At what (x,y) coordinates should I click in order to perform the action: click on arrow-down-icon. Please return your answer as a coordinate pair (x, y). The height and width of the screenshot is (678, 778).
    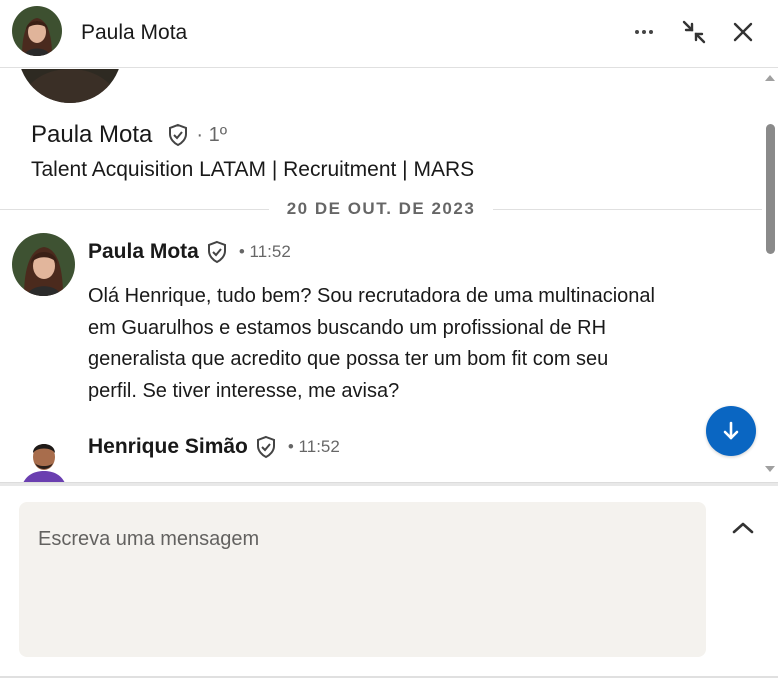
    Looking at the image, I should click on (731, 430).